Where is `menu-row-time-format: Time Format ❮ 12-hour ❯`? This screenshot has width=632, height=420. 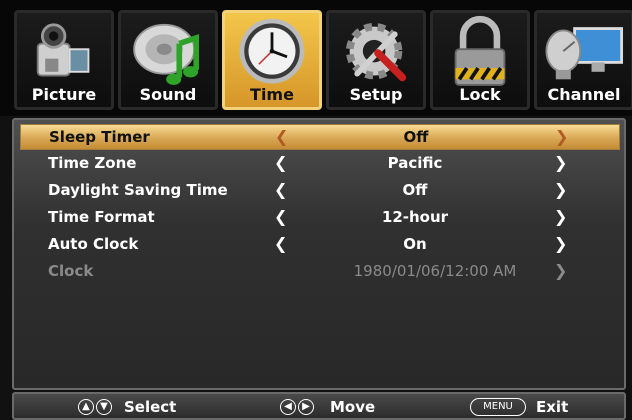 menu-row-time-format: Time Format ❮ 12-hour ❯ is located at coordinates (320, 218).